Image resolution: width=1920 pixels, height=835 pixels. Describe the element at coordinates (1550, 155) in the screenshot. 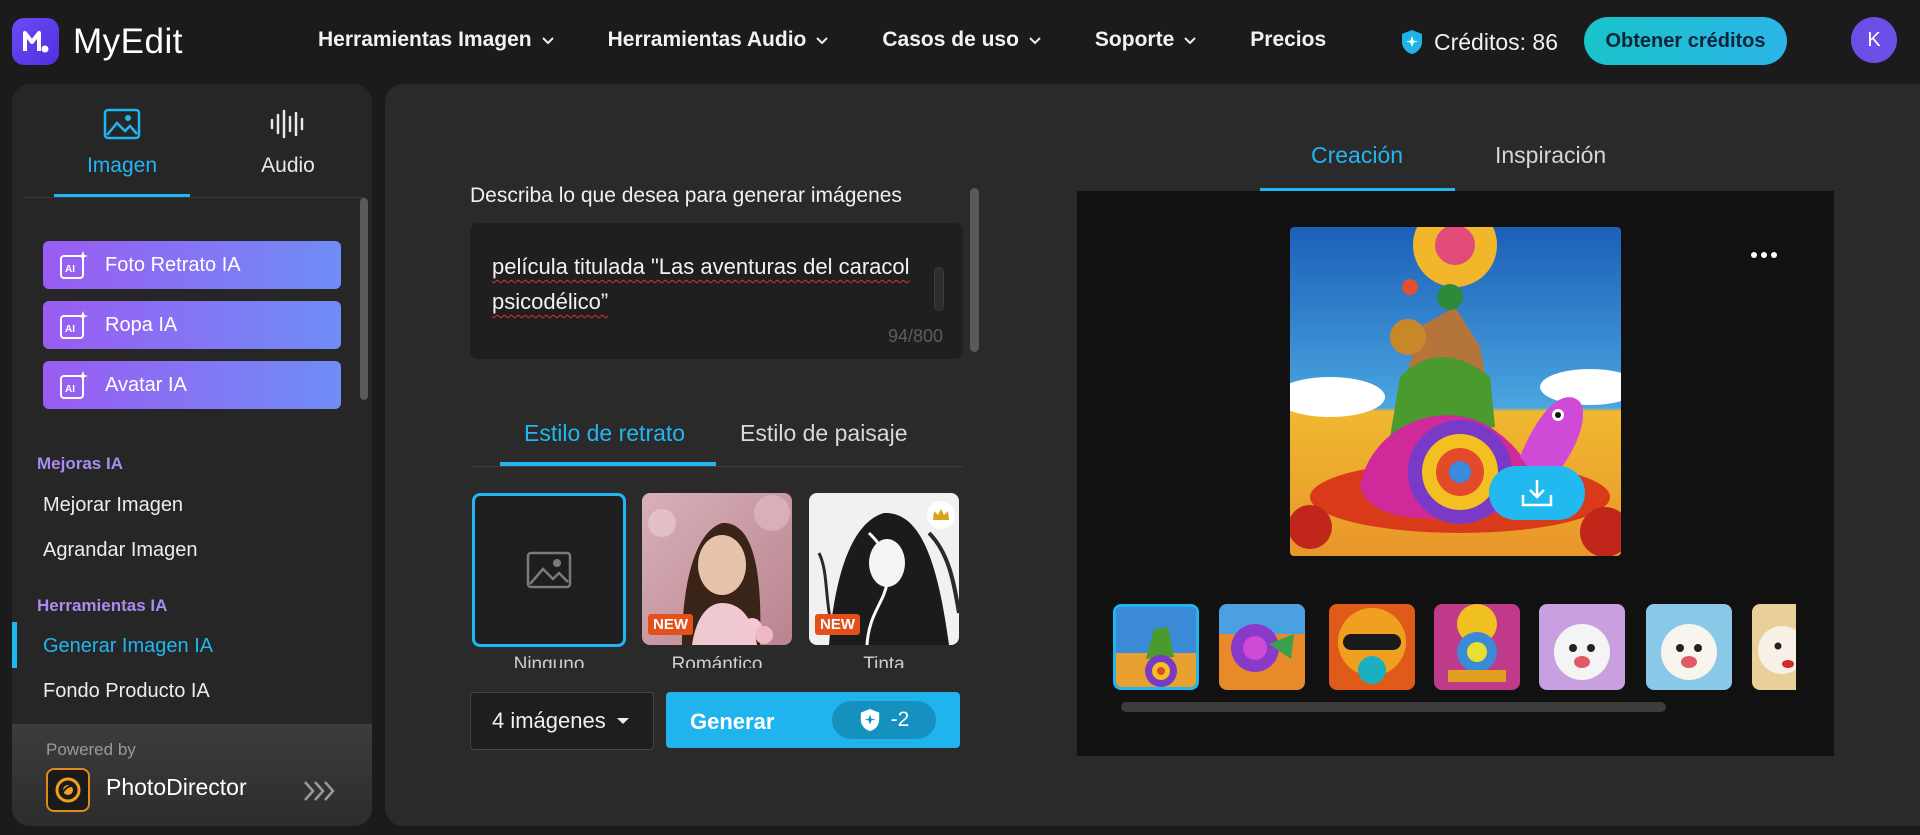

I see `tab-inspiracion: Inspiración` at that location.